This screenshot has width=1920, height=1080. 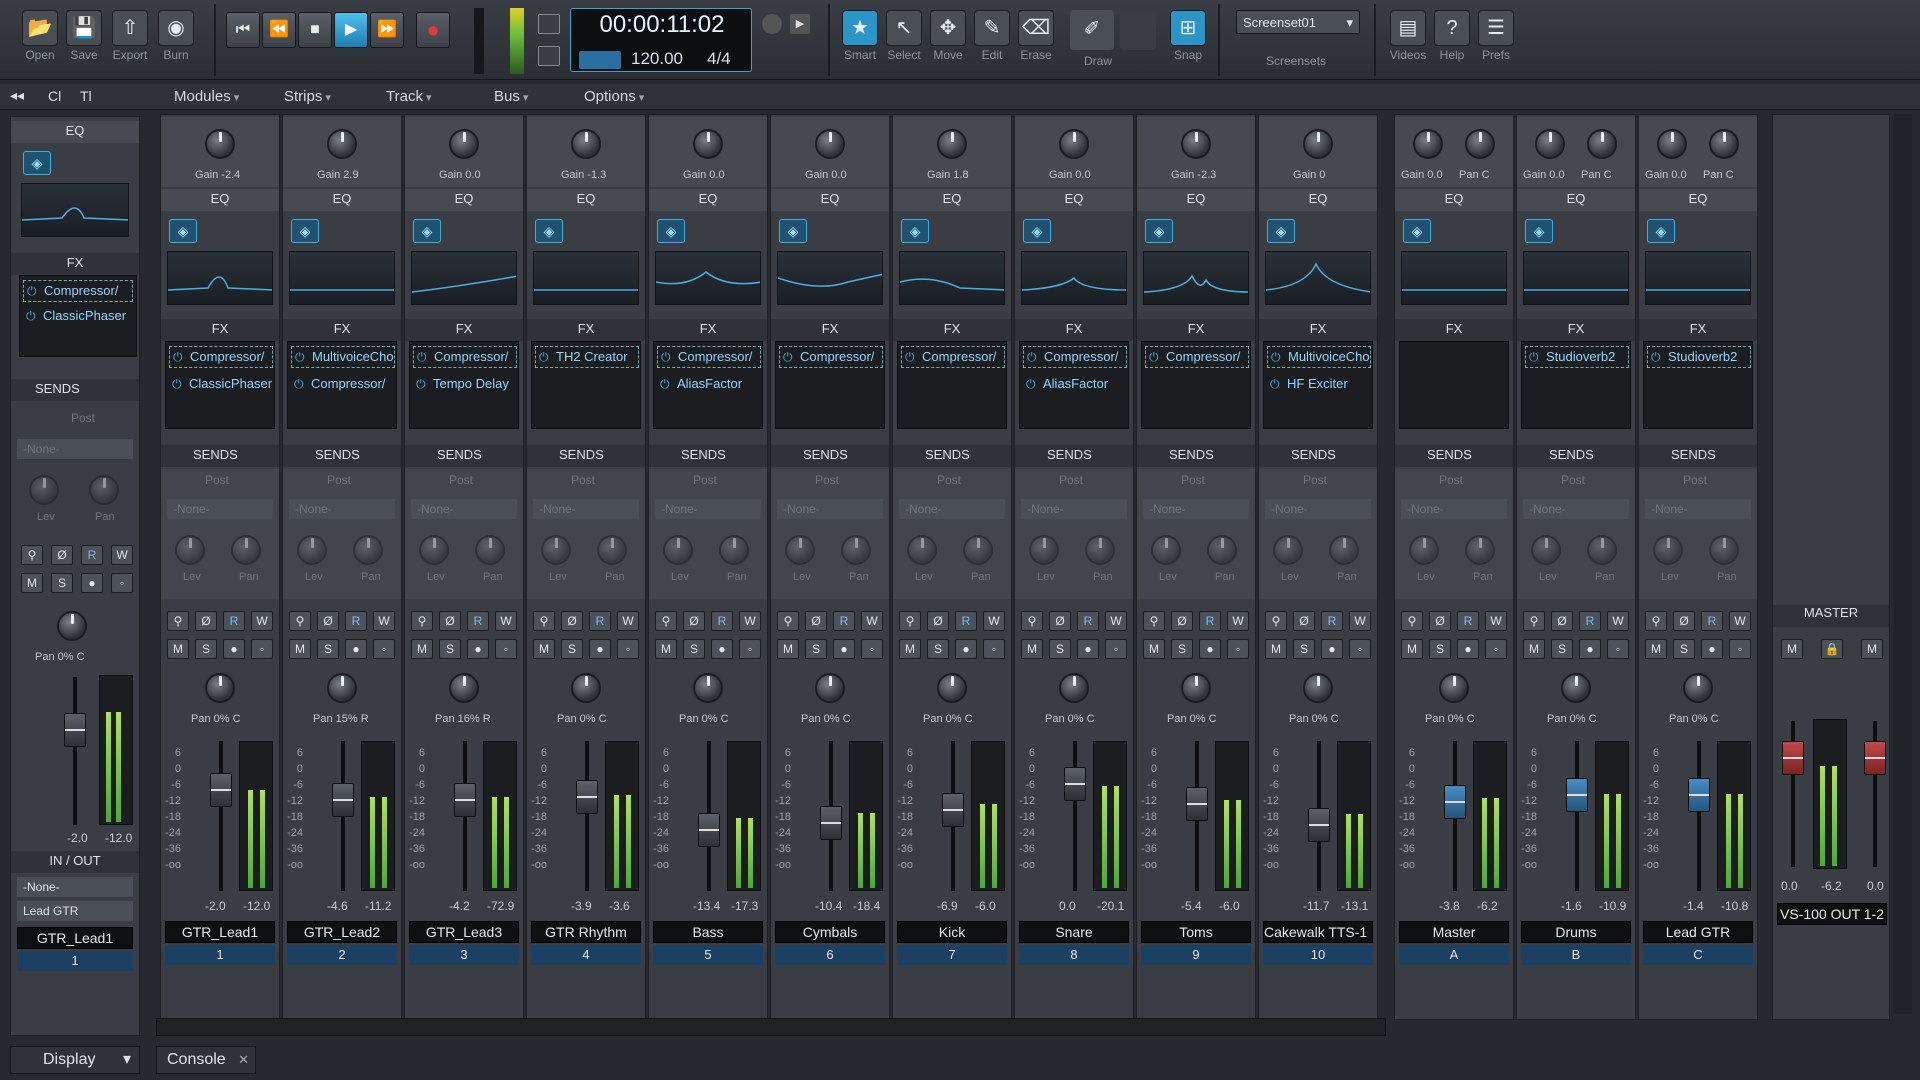 I want to click on track-name: Cymbals, so click(x=830, y=932).